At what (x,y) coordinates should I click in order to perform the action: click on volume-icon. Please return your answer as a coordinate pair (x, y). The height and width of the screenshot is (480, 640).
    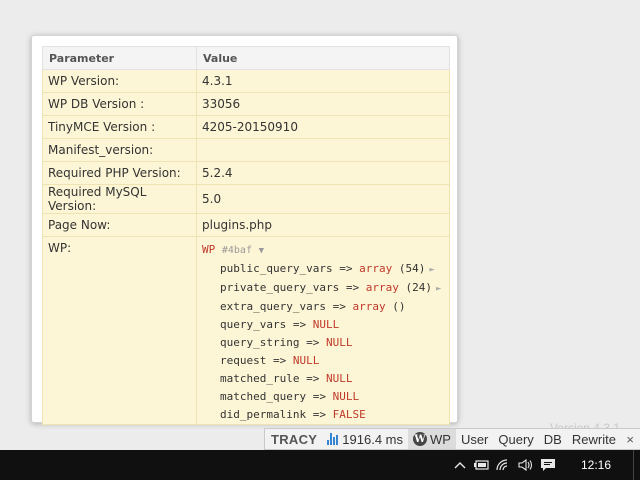
    Looking at the image, I should click on (526, 465).